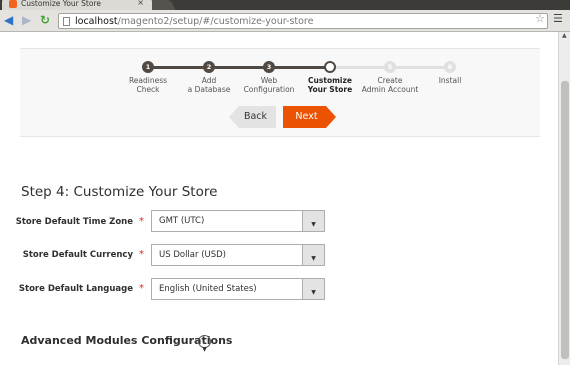 The image size is (570, 365). What do you see at coordinates (564, 35) in the screenshot?
I see `scroll-up-icon: ▲` at bounding box center [564, 35].